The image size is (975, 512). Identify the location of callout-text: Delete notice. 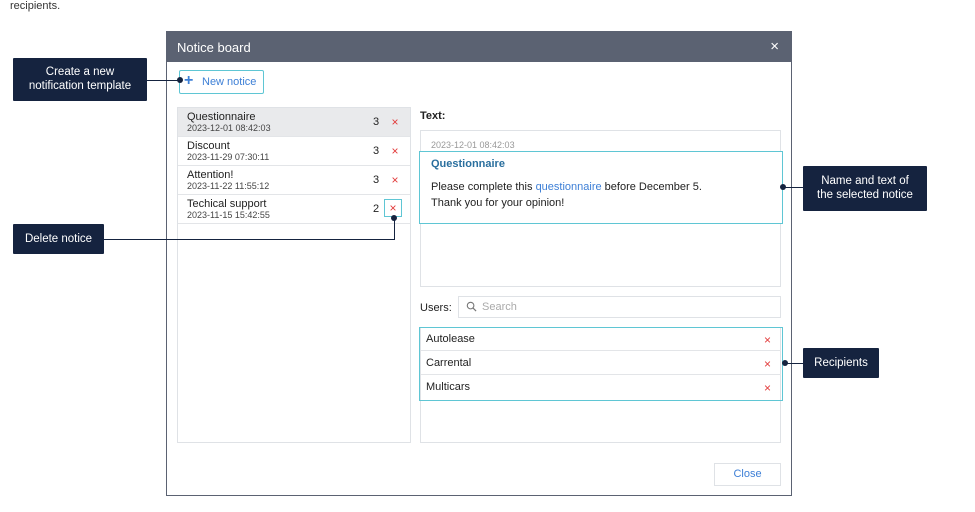
(58, 239).